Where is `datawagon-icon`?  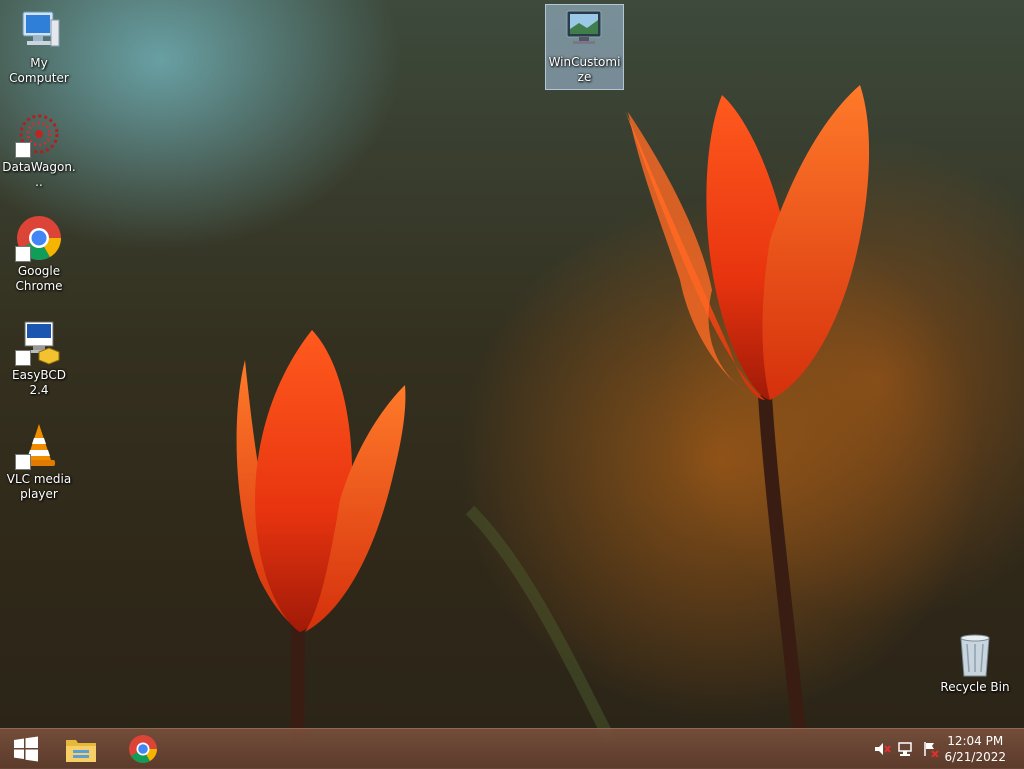
datawagon-icon is located at coordinates (39, 134).